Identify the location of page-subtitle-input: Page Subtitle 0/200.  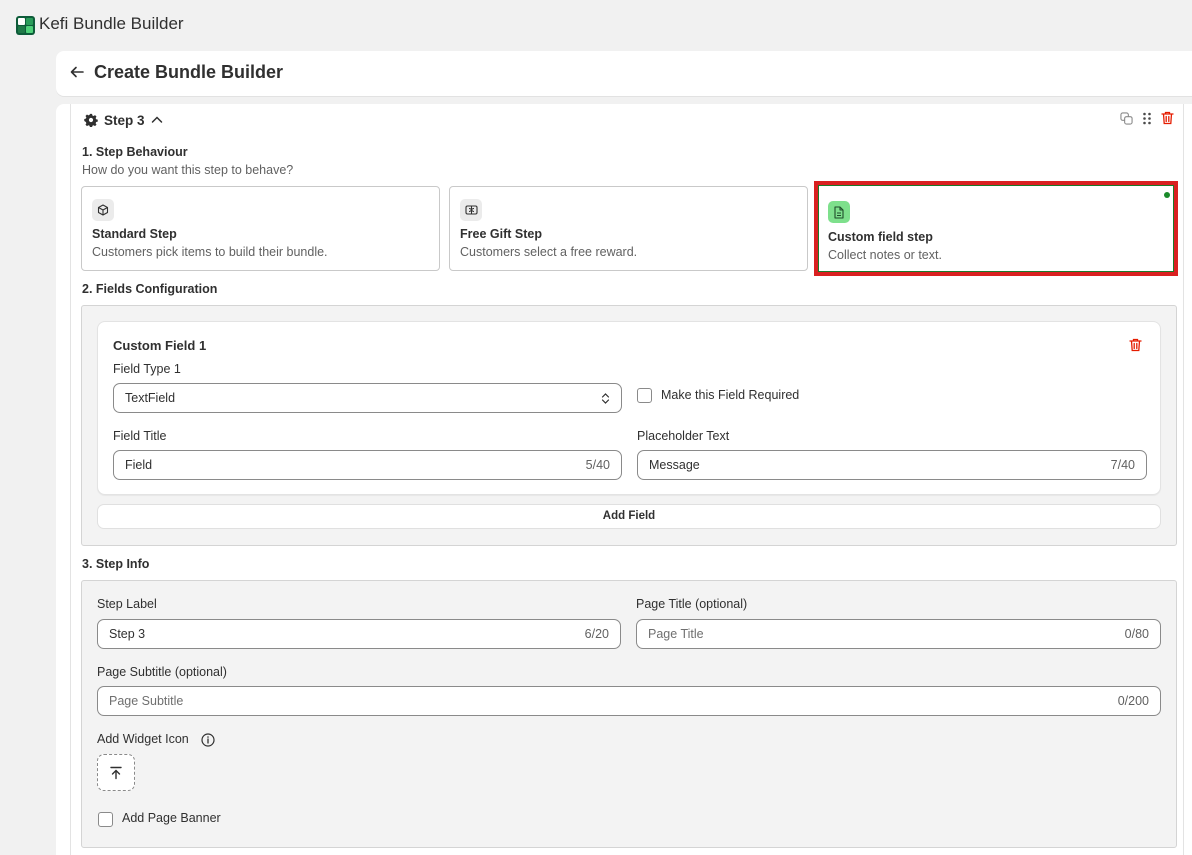
(629, 701).